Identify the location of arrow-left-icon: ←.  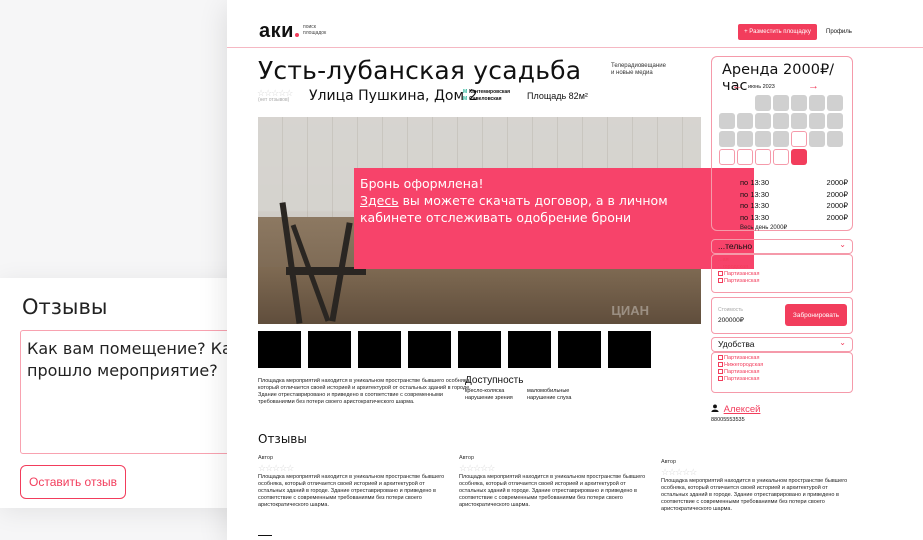
(737, 86).